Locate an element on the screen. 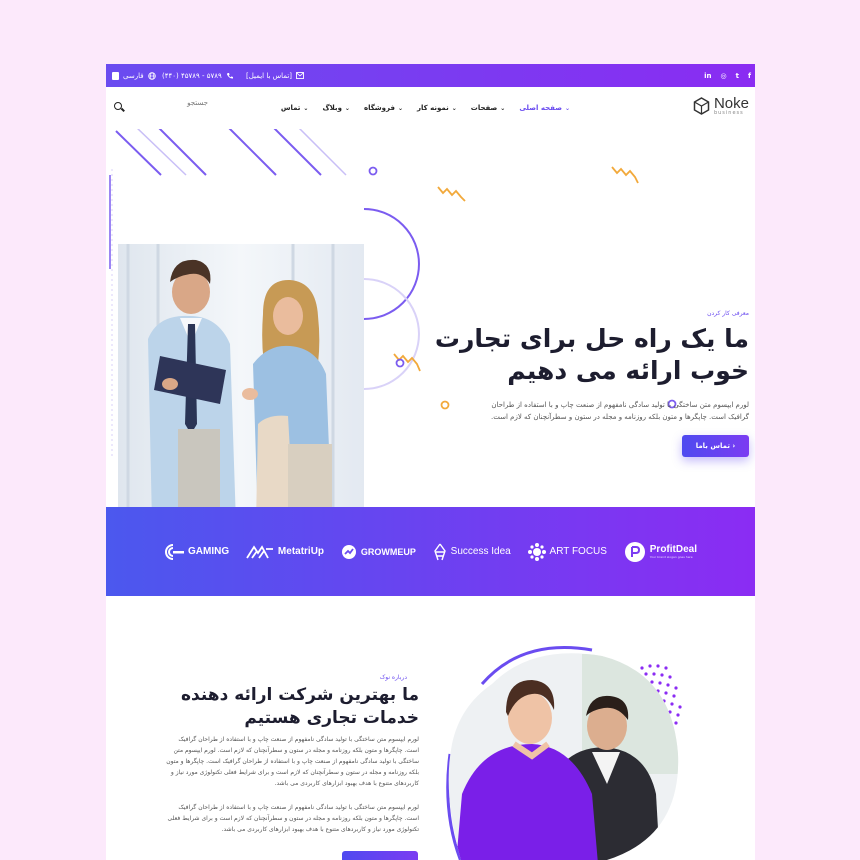 This screenshot has height=860, width=860. facebook-icon: f is located at coordinates (749, 76).